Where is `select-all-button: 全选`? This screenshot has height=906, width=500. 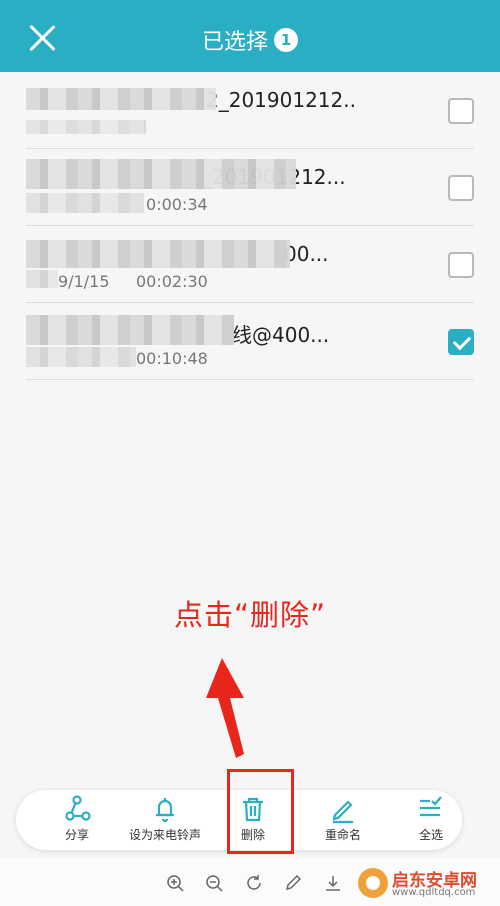 select-all-button: 全选 is located at coordinates (431, 821).